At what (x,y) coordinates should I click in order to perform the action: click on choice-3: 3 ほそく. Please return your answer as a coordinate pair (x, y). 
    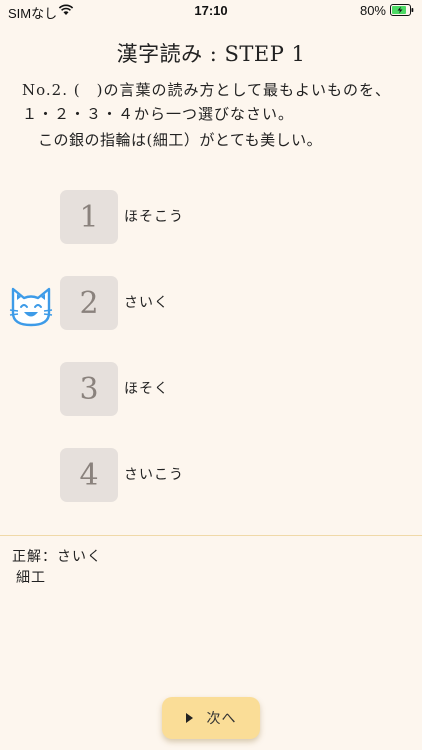
    Looking at the image, I should click on (210, 390).